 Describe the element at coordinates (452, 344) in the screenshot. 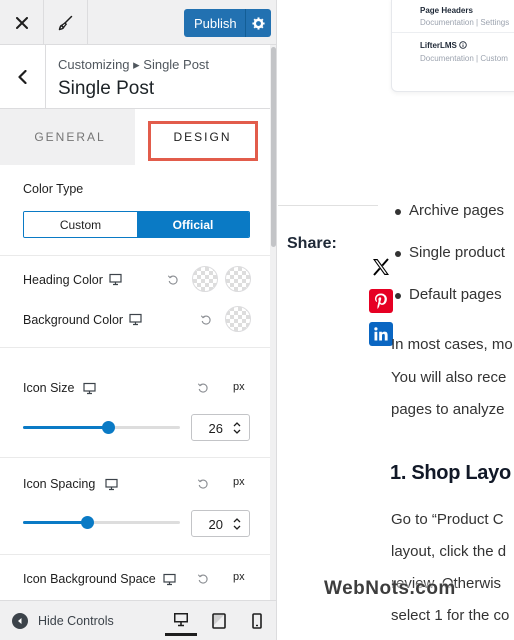

I see `paragraph-line: In most cases, mo` at that location.